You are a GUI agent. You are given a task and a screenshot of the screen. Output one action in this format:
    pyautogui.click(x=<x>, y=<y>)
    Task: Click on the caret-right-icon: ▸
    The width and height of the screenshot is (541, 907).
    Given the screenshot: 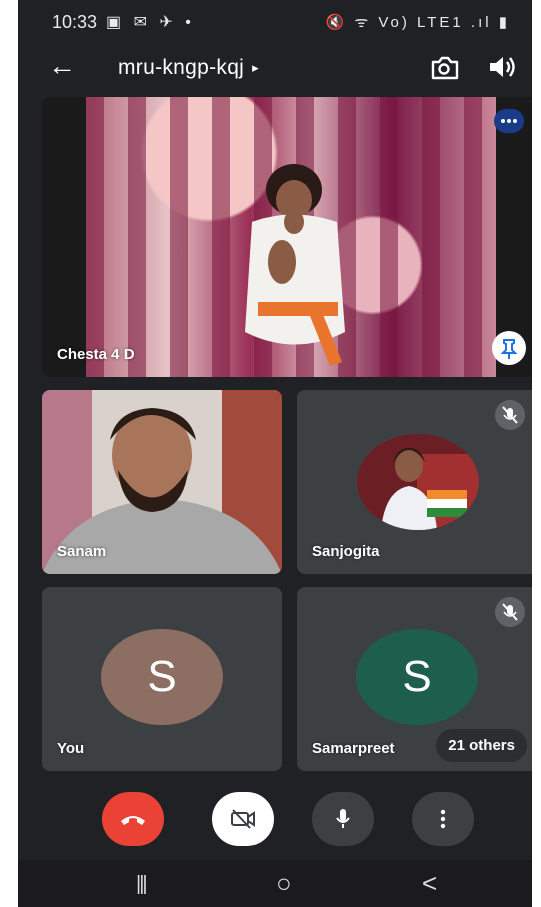 What is the action you would take?
    pyautogui.click(x=255, y=67)
    